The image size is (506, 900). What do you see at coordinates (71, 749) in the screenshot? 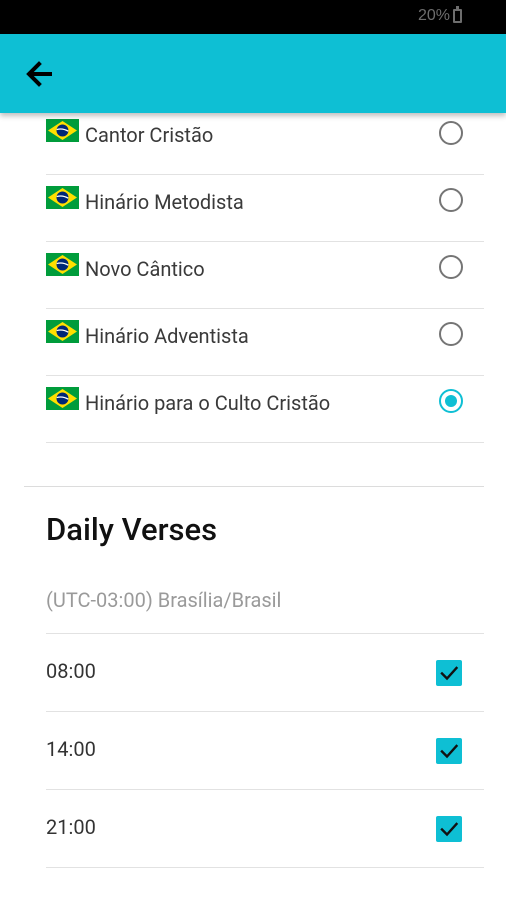
I see `time-label: 14:00` at bounding box center [71, 749].